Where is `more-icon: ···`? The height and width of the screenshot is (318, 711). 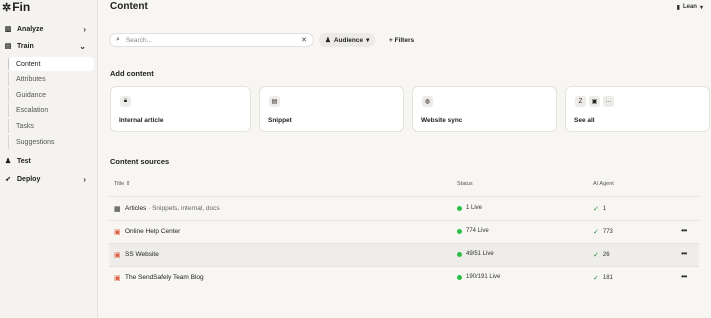
more-icon: ··· is located at coordinates (608, 101).